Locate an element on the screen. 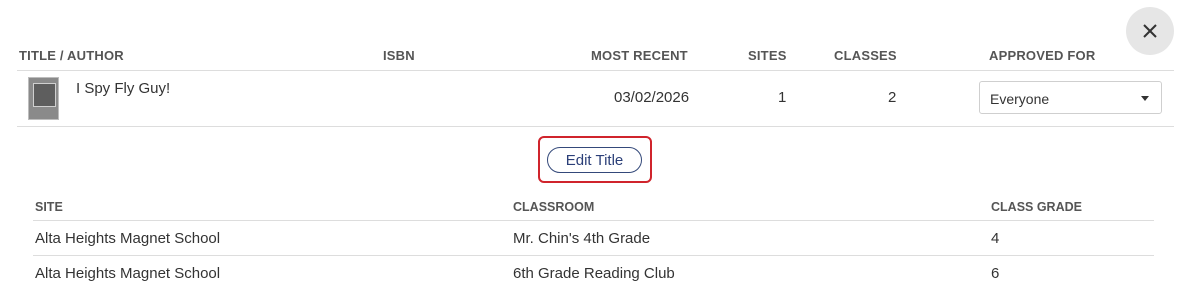  header-divider is located at coordinates (595, 70).